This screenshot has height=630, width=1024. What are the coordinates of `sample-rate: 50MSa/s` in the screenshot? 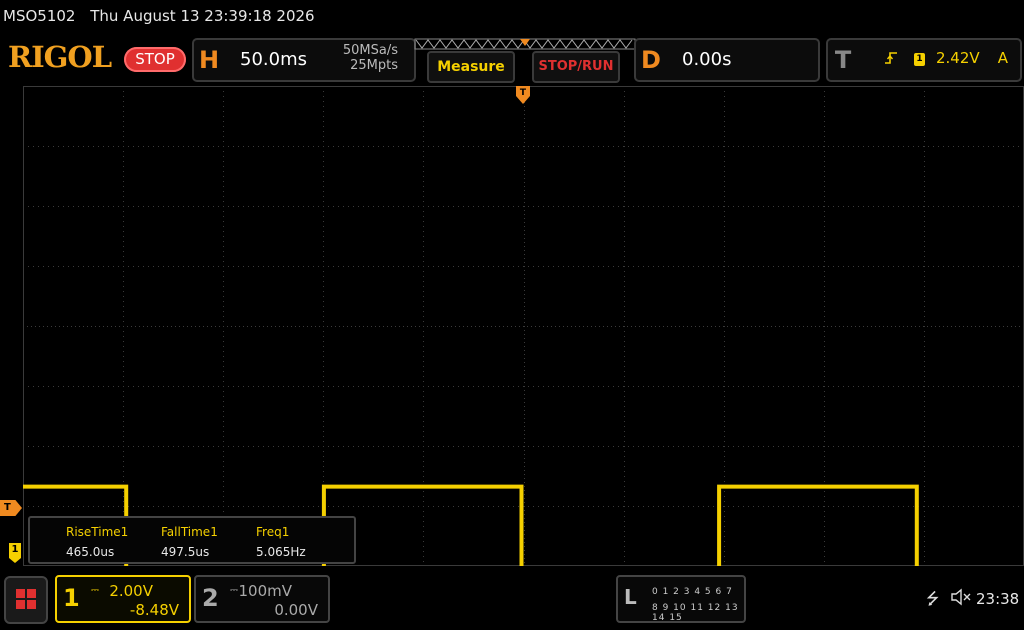 It's located at (370, 50).